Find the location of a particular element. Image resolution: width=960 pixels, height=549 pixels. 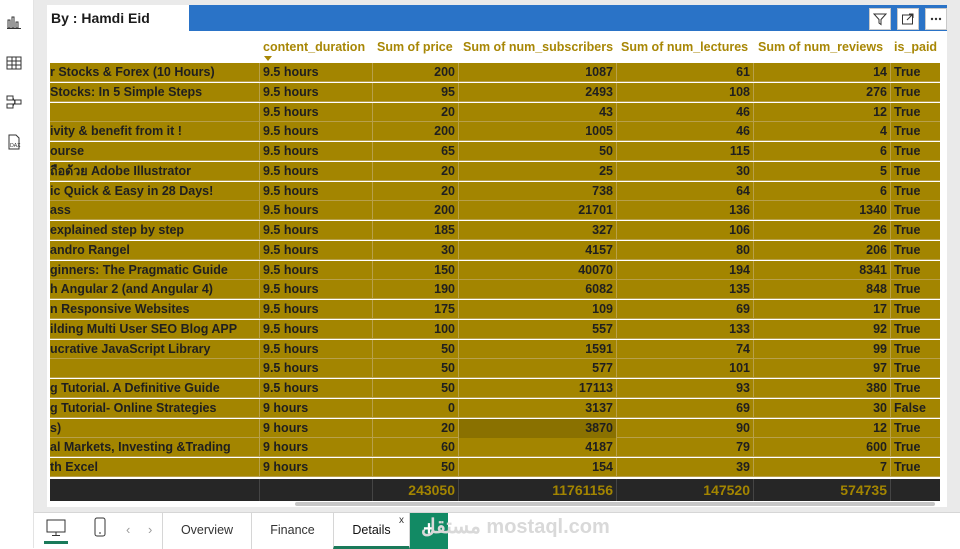

col-header-sum-reviews: Sum of num_reviews is located at coordinates (820, 49).